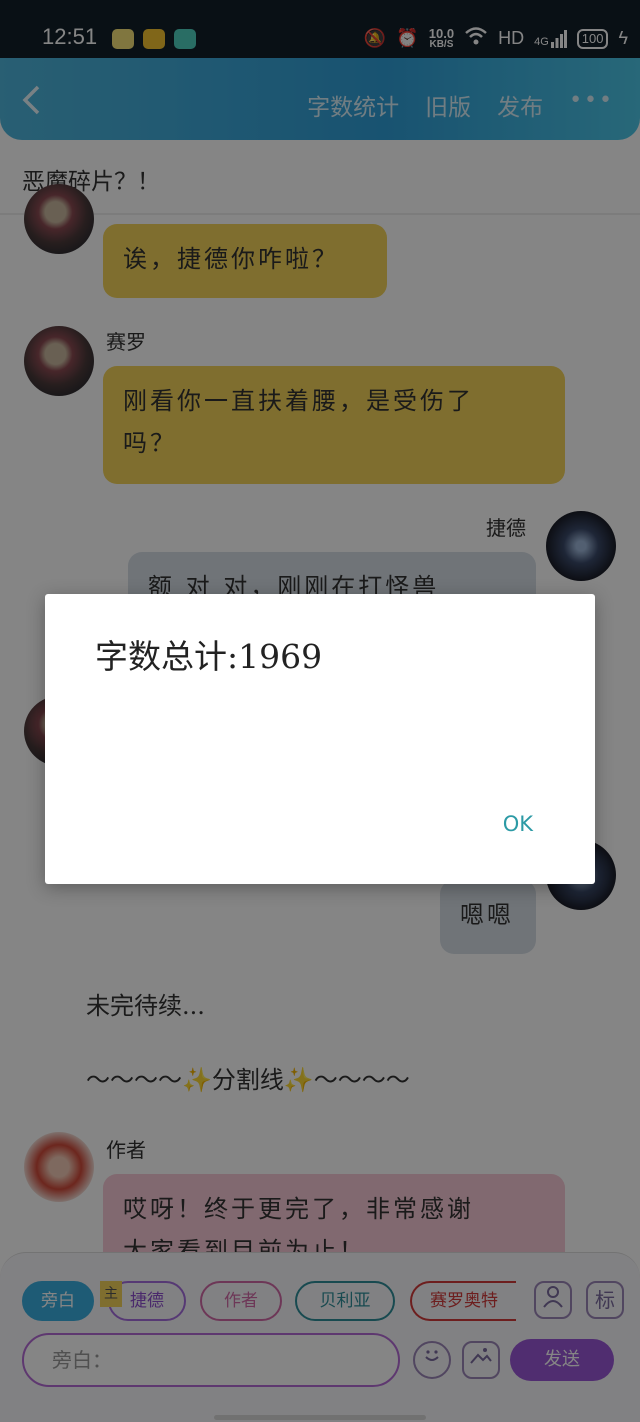  I want to click on dialog-message: 字数总计:1969, so click(209, 656).